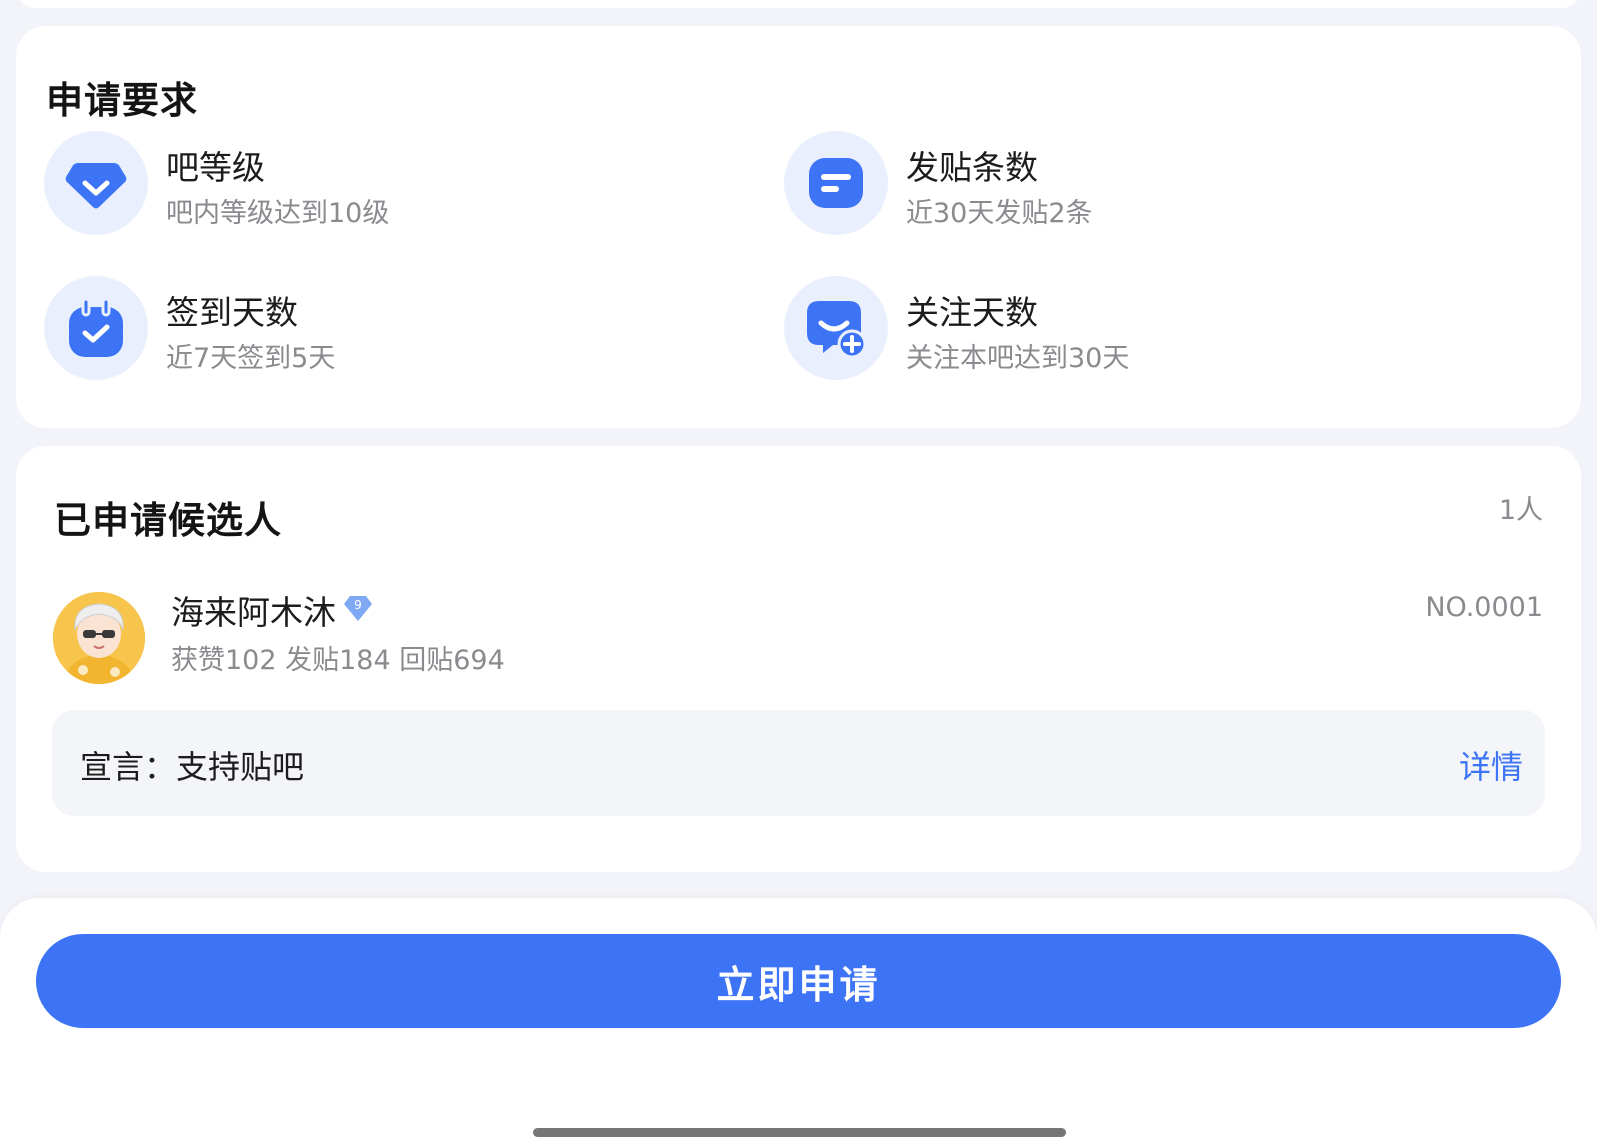  Describe the element at coordinates (338, 660) in the screenshot. I see `candidate-stats: 获赞102 发贴184 回贴694` at that location.